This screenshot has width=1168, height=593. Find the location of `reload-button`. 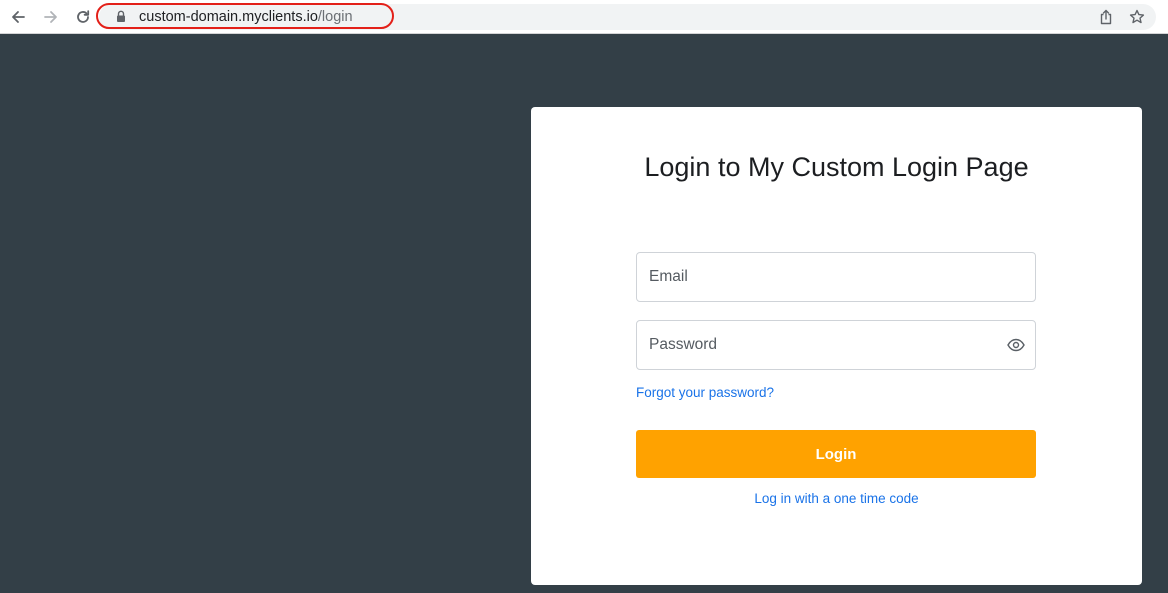

reload-button is located at coordinates (83, 17).